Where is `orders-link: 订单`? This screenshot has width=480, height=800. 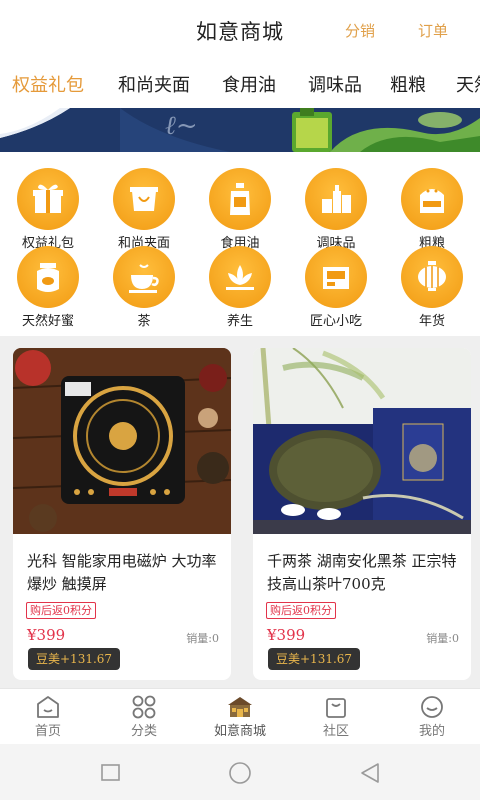
orders-link: 订单 is located at coordinates (433, 30).